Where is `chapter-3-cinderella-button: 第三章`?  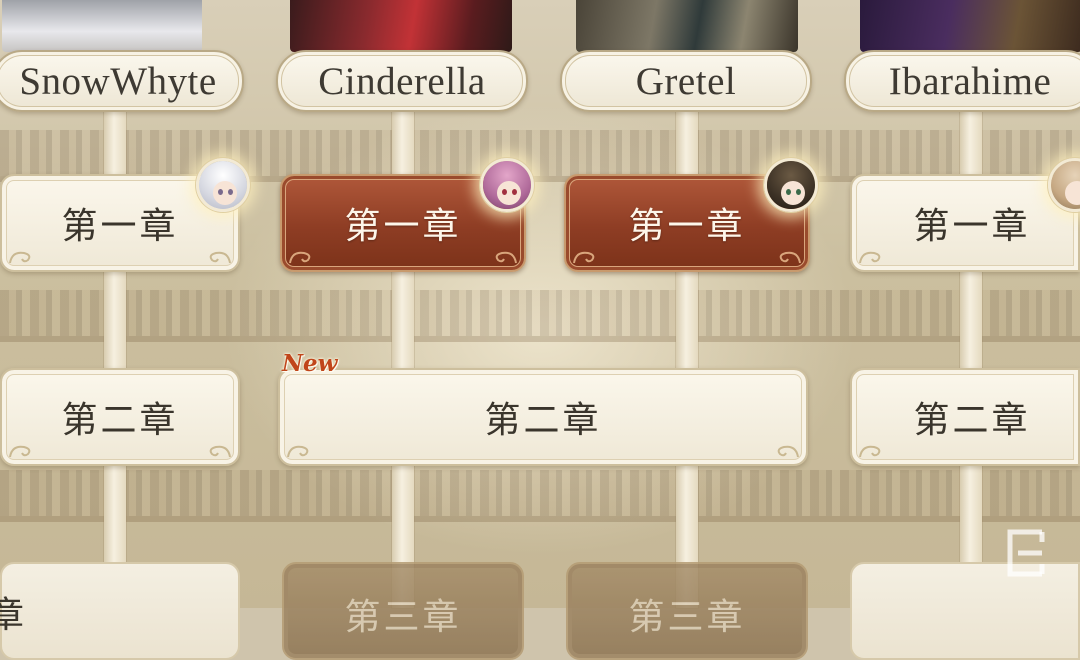 chapter-3-cinderella-button: 第三章 is located at coordinates (403, 611).